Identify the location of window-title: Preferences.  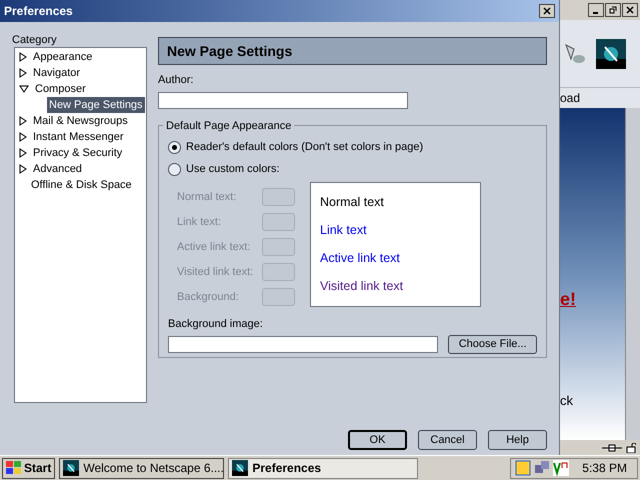
(38, 11).